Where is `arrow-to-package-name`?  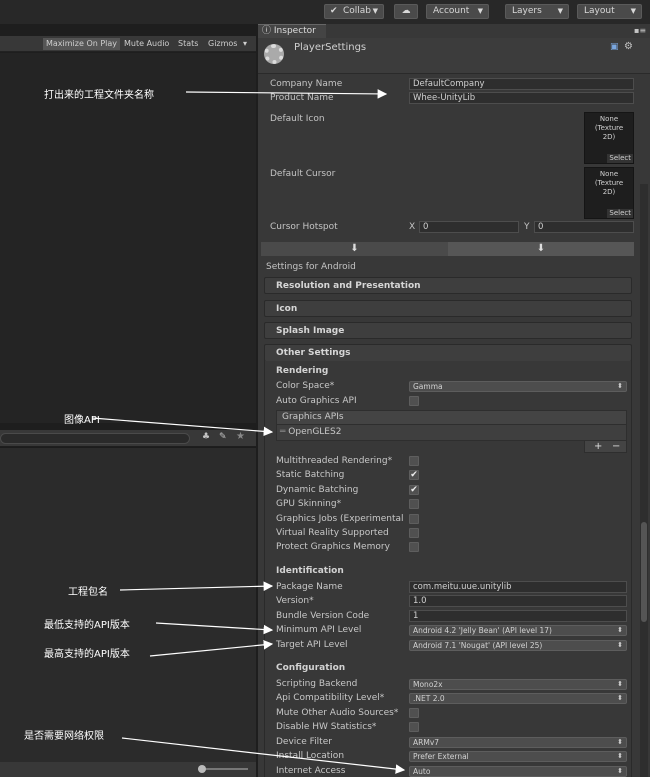
arrow-to-package-name is located at coordinates (196, 586).